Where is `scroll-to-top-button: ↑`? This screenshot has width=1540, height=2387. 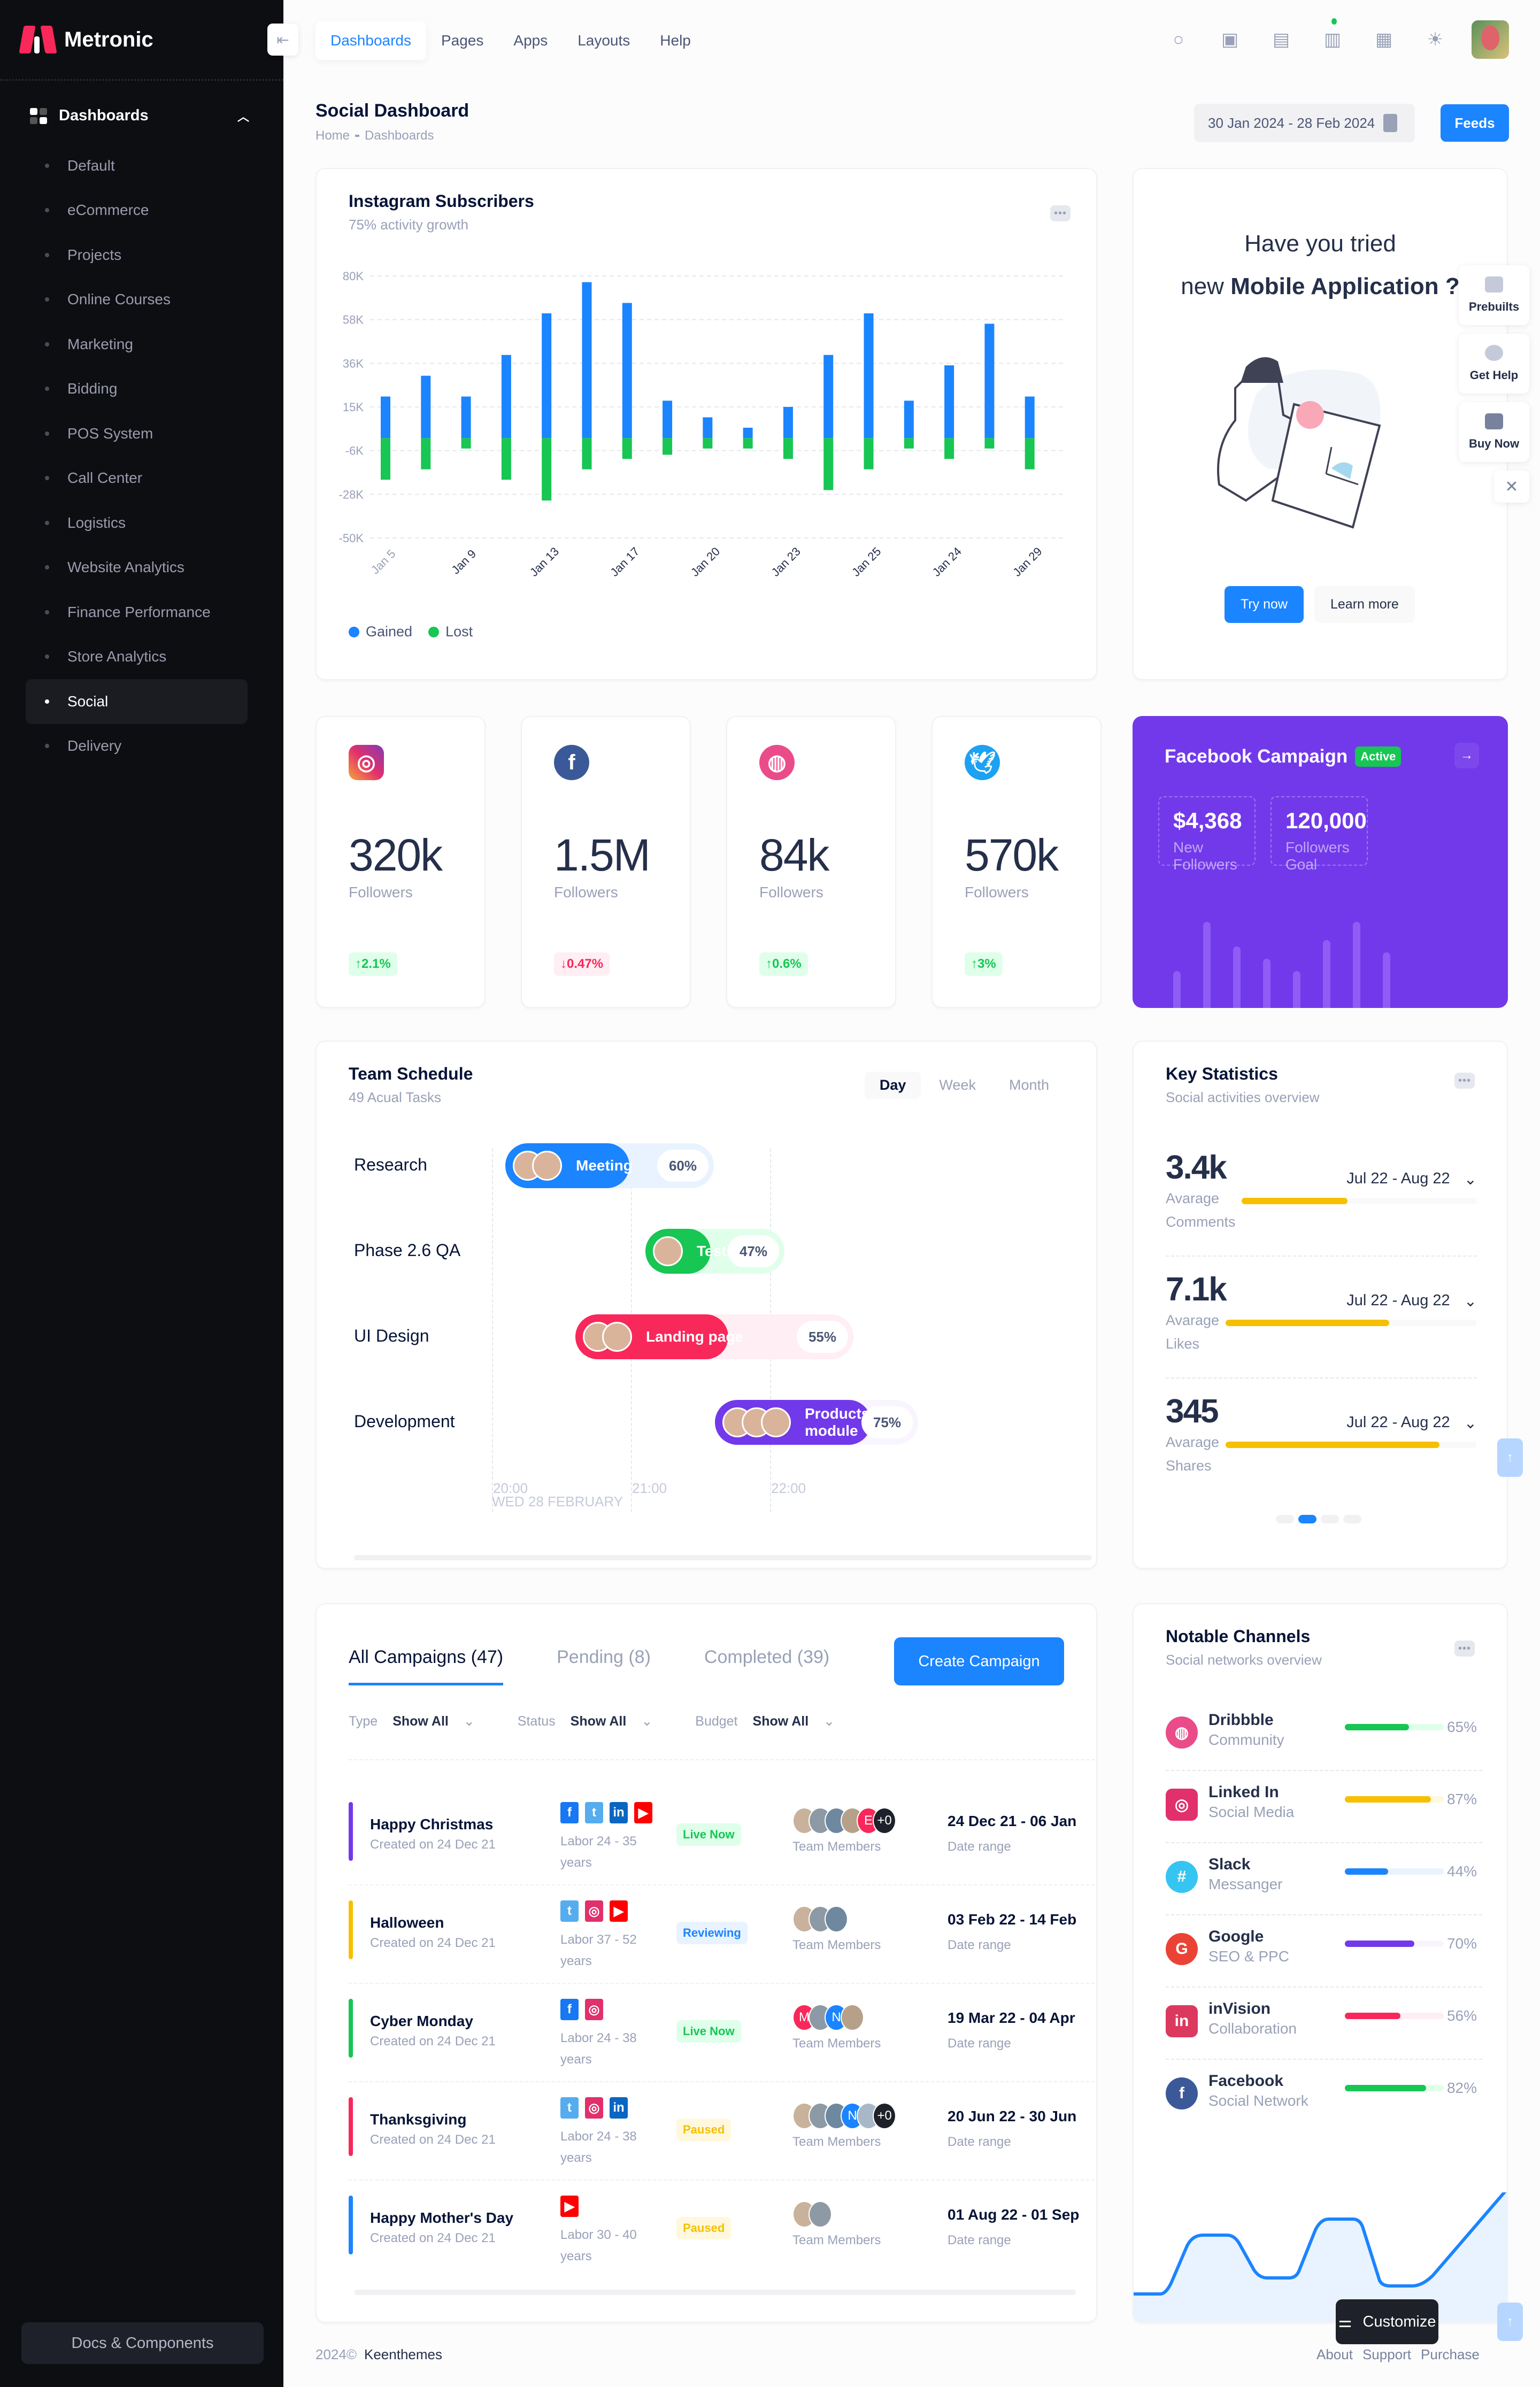
scroll-to-top-button: ↑ is located at coordinates (1510, 2322).